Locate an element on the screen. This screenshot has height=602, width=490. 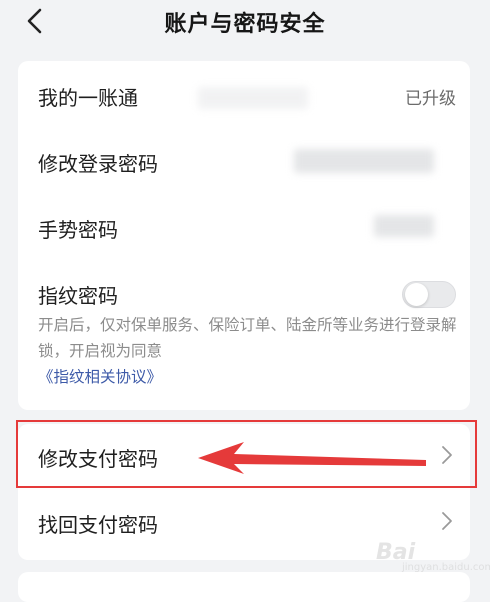
toggle-knob is located at coordinates (416, 294).